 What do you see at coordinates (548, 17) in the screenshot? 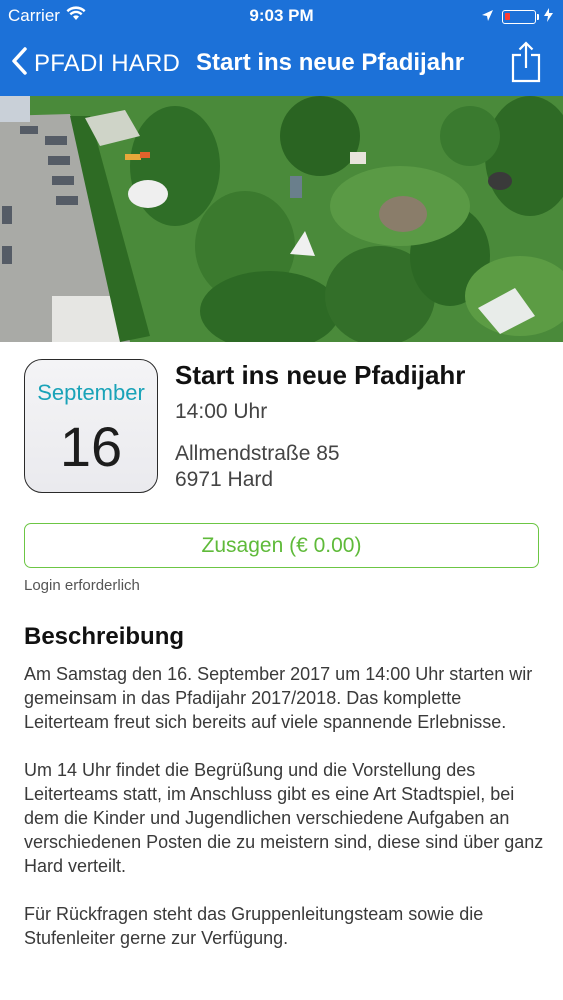
I see `charging-icon` at bounding box center [548, 17].